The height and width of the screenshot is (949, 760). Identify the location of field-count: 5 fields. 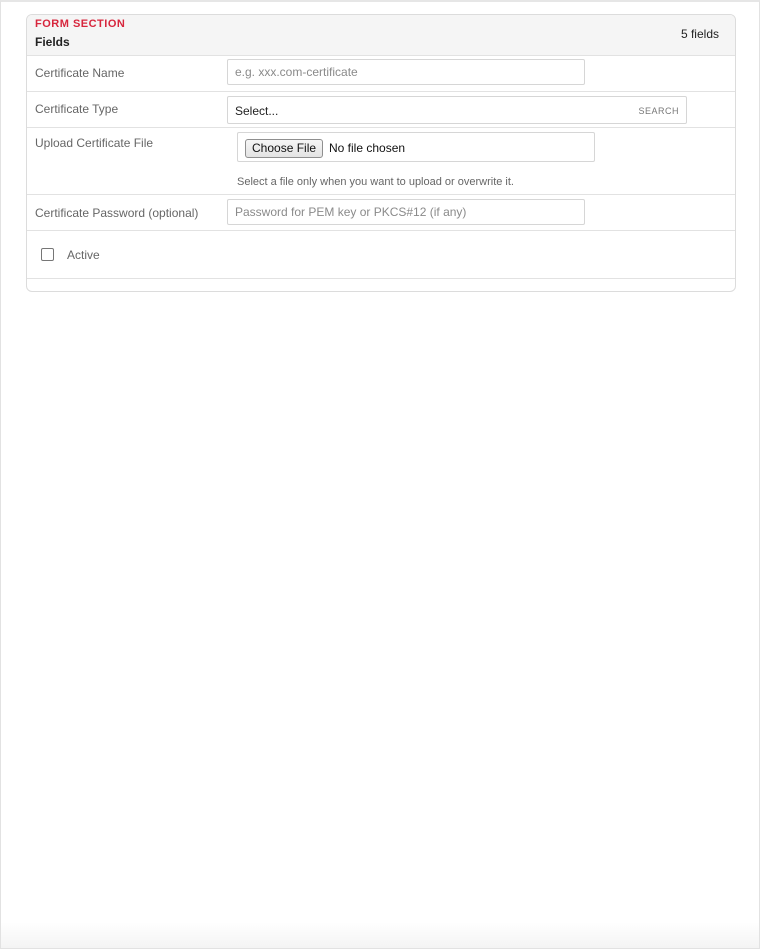
(699, 34).